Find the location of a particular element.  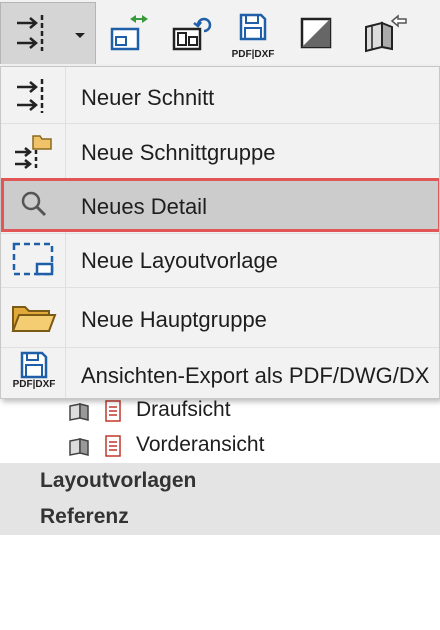

layout-refresh-icon is located at coordinates (192, 34).